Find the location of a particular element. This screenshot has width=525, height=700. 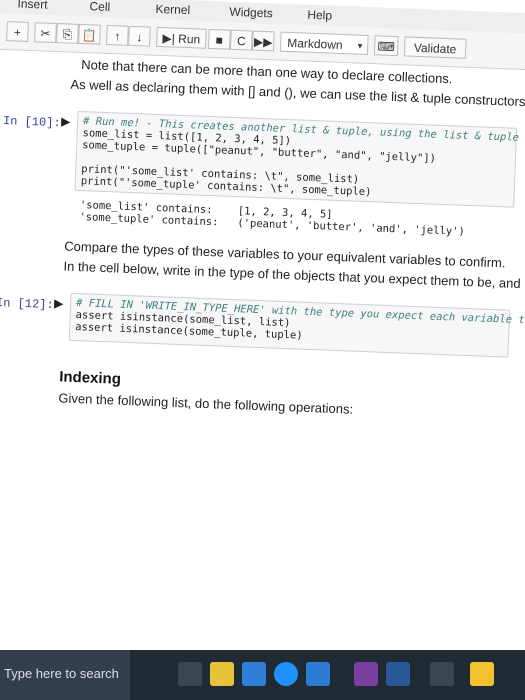

taskbar-search: Type here to search is located at coordinates (65, 675).